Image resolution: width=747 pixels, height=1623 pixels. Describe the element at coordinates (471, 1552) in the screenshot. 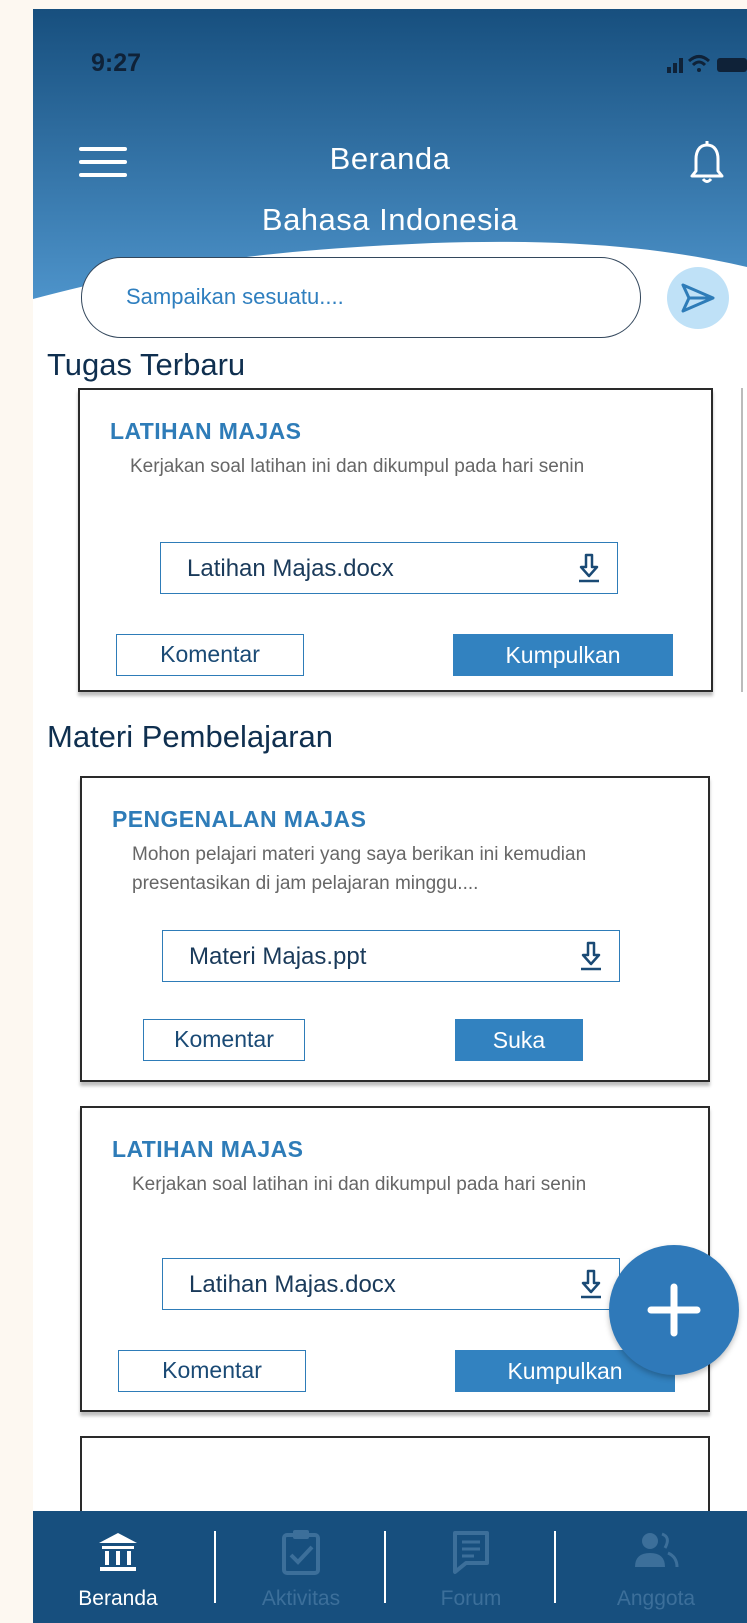

I see `document-icon` at that location.